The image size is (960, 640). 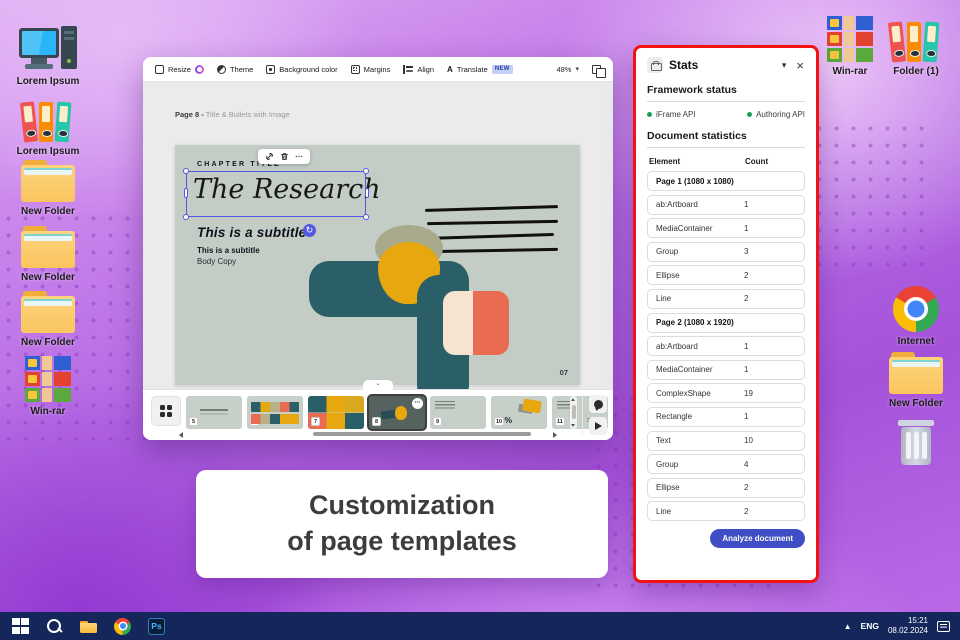 I want to click on play-icon, so click(x=598, y=426).